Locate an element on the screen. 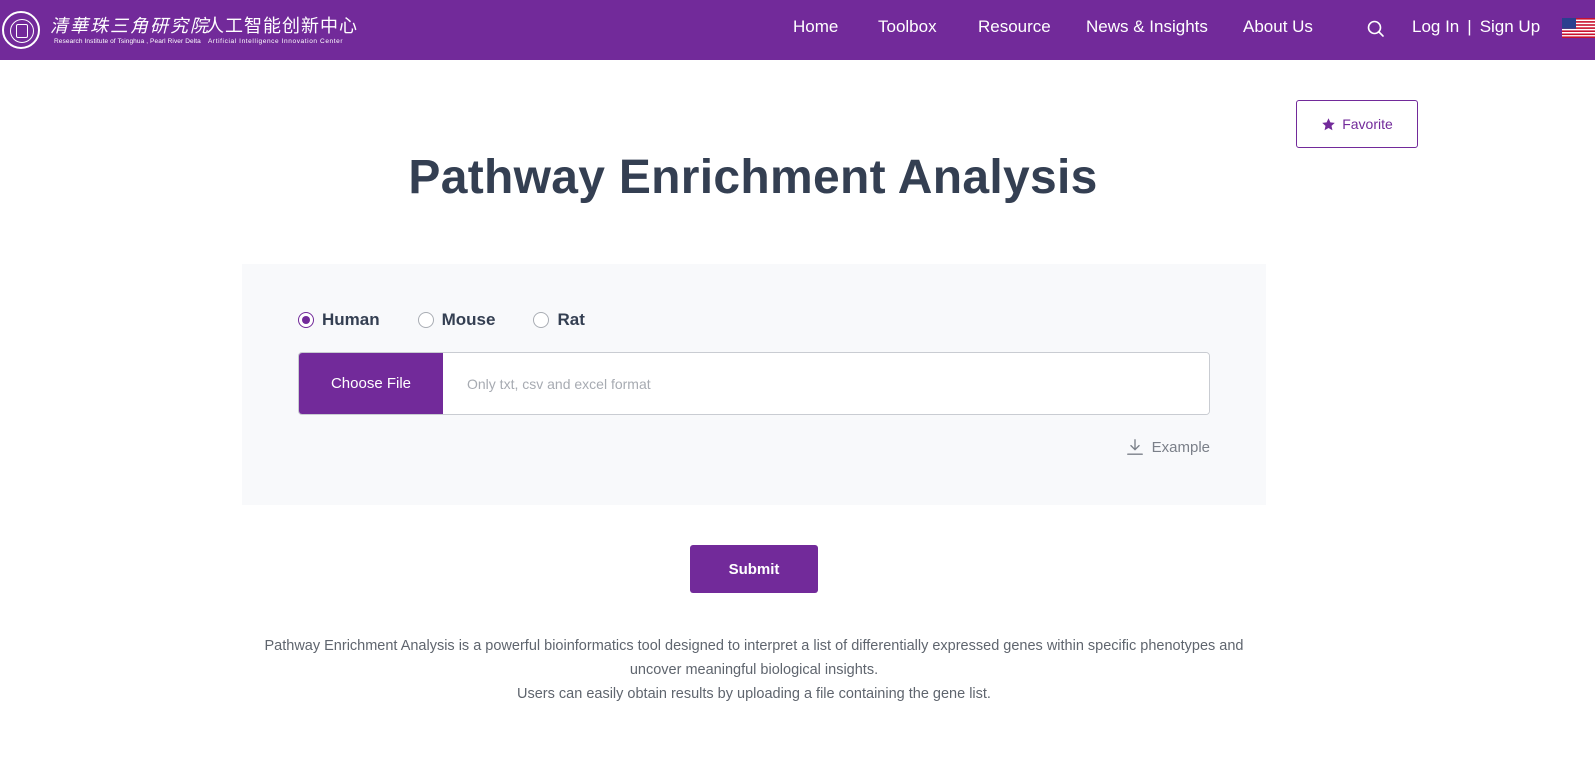 This screenshot has height=783, width=1595. species-radio-human: Human is located at coordinates (339, 320).